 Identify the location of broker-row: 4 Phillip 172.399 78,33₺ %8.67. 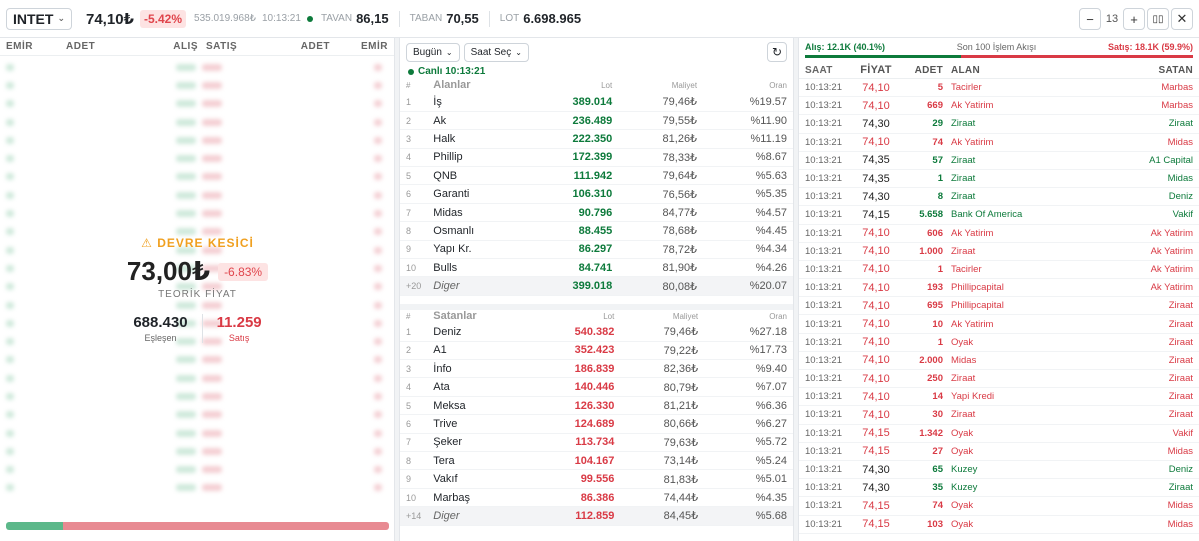
(596, 158).